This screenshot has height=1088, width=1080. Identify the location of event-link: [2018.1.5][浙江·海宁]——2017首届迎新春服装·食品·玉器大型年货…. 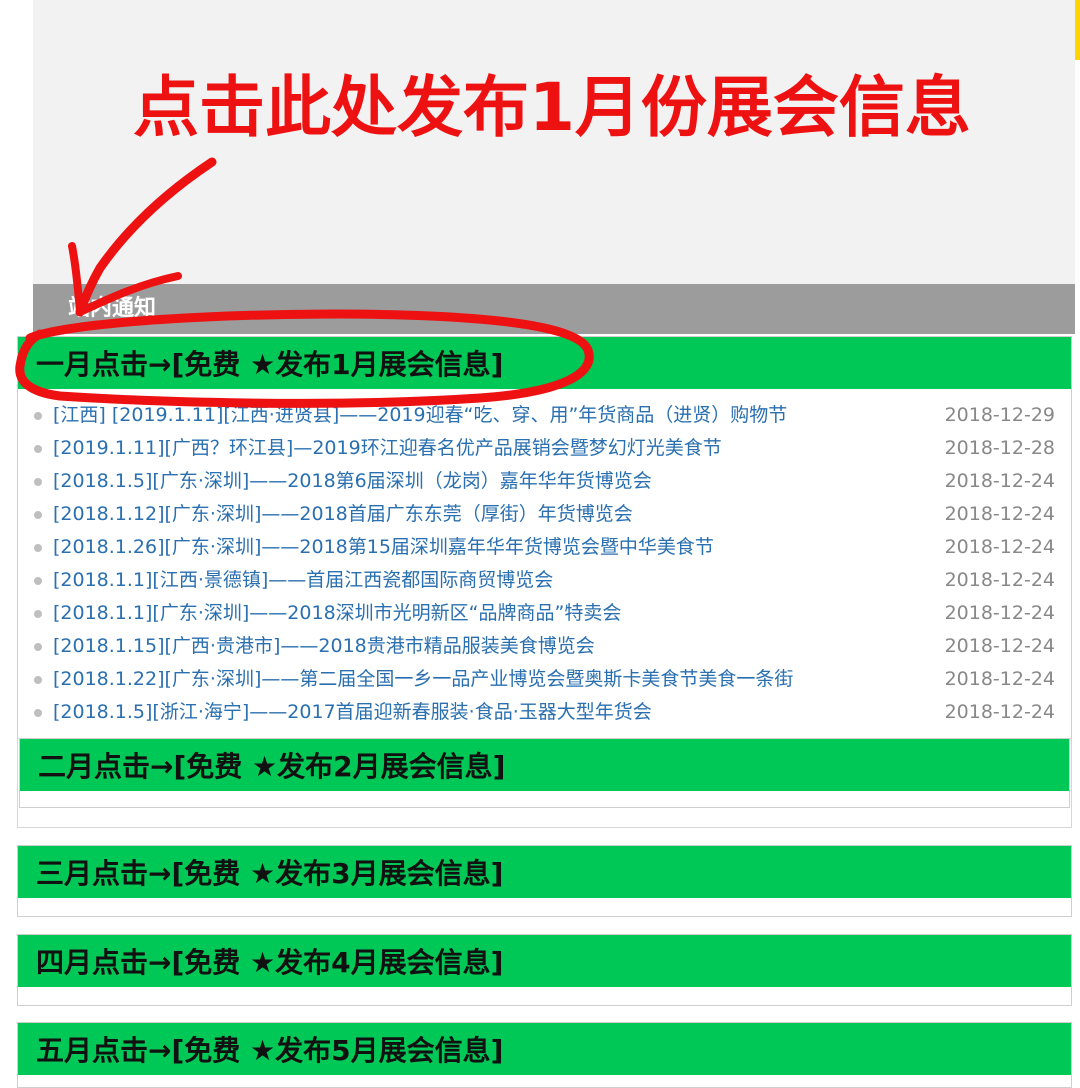
(352, 712).